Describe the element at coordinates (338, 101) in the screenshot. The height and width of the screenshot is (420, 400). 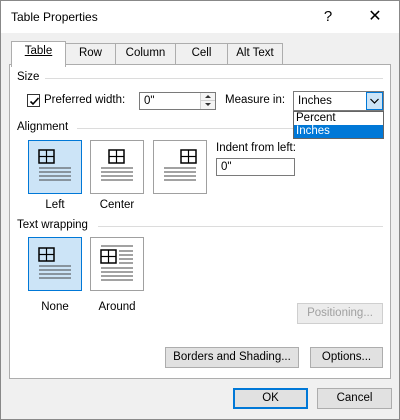
I see `measure-in-combo: Inches` at that location.